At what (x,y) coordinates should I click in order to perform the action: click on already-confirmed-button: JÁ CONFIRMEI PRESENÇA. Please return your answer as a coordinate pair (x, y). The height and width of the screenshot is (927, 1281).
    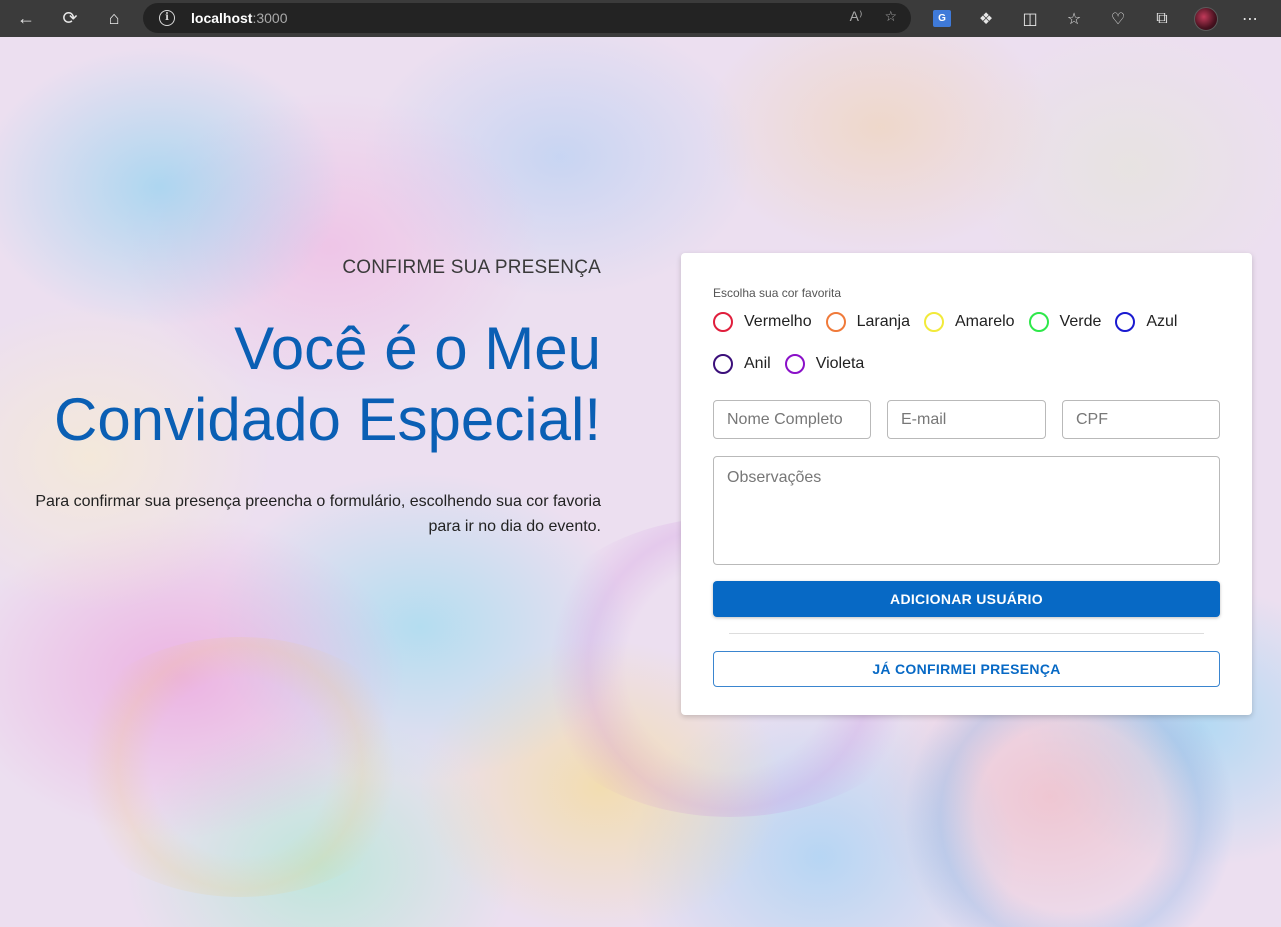
    Looking at the image, I should click on (966, 669).